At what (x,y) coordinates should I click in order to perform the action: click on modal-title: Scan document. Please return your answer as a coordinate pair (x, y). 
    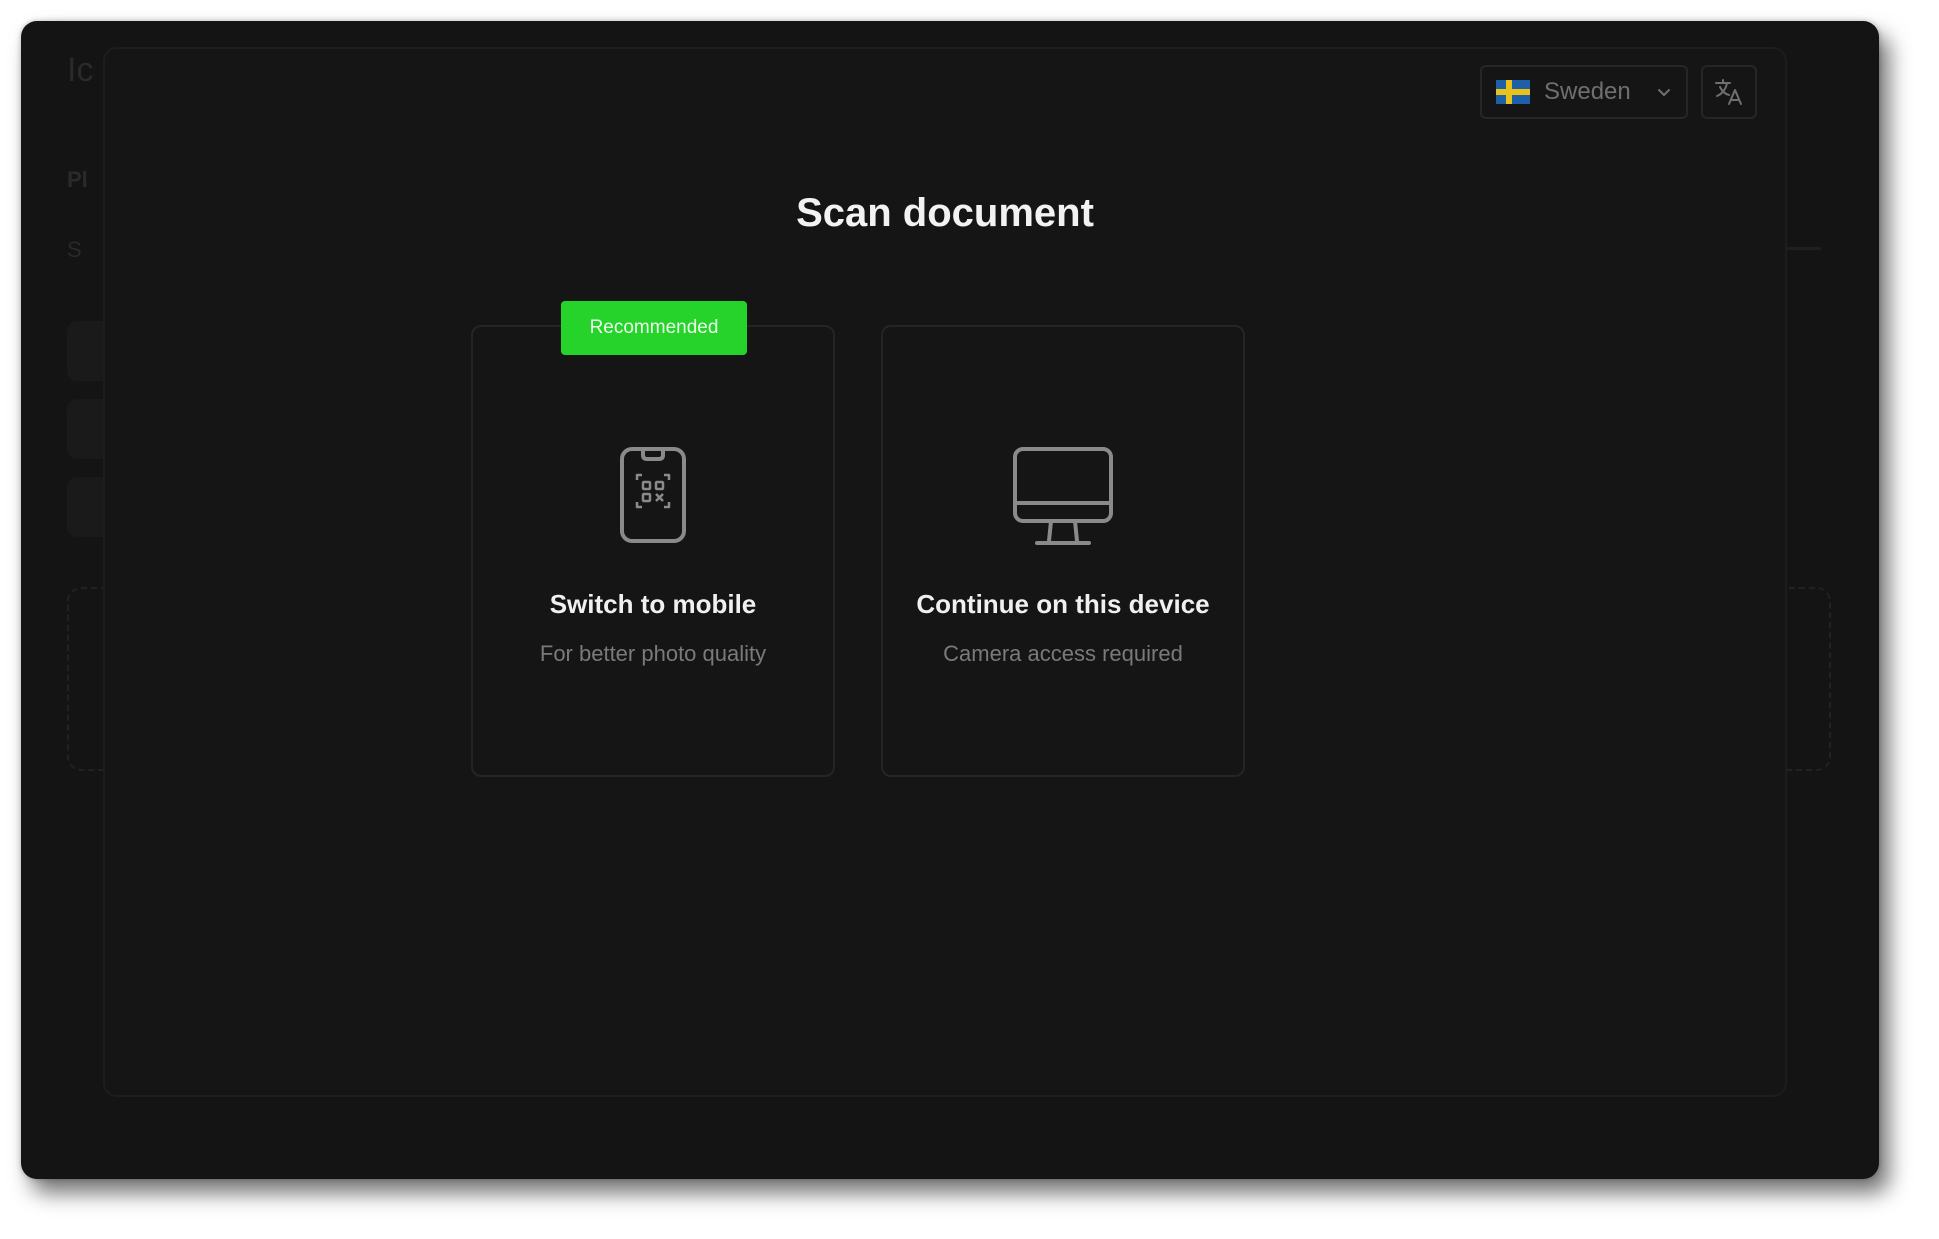
    Looking at the image, I should click on (945, 213).